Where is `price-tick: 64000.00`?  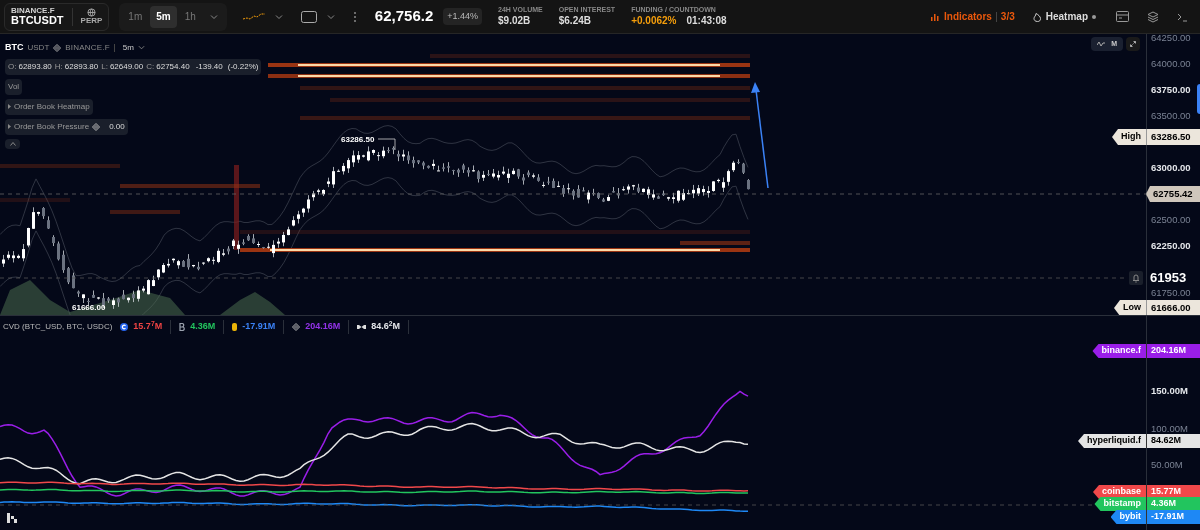
price-tick: 64000.00 is located at coordinates (1171, 64).